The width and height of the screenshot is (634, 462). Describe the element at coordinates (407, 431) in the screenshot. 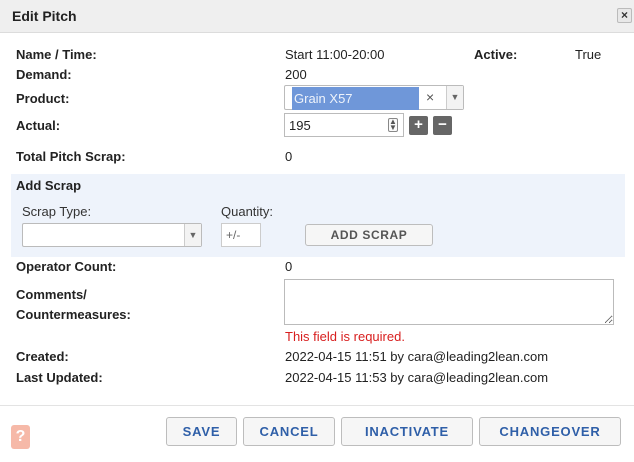

I see `inactivate-button: INACTIVATE` at that location.